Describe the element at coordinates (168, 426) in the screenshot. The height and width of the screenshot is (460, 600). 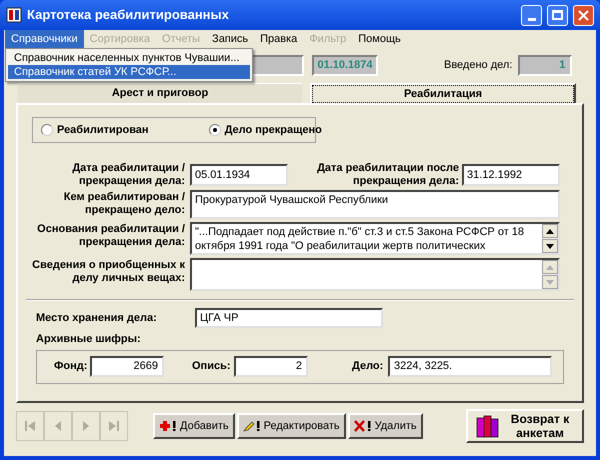
I see `plus-icon` at that location.